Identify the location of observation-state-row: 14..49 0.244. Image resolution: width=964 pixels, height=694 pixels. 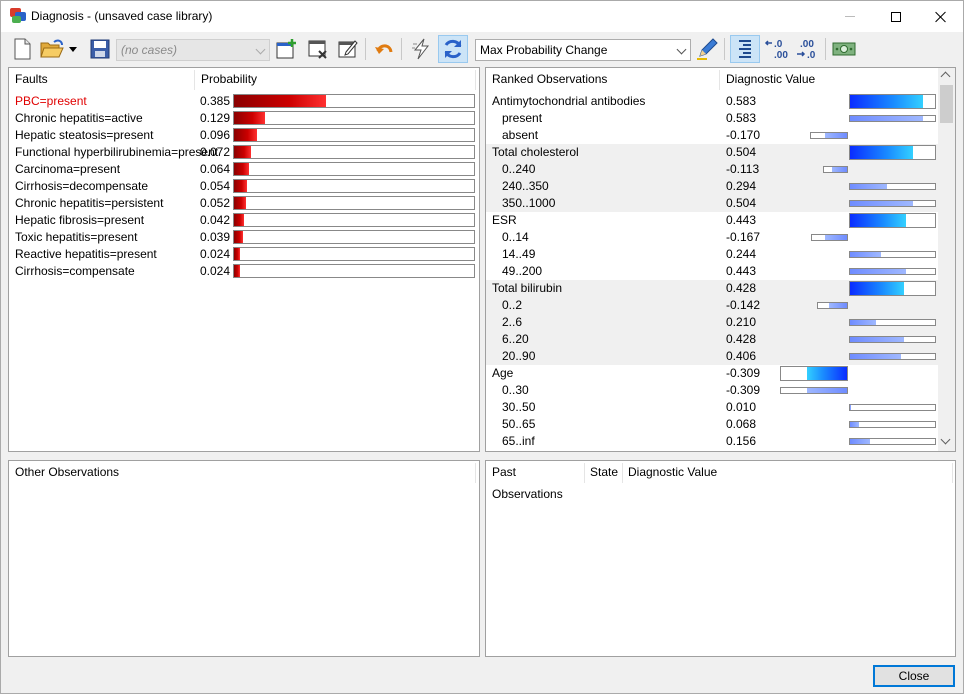
(712, 254).